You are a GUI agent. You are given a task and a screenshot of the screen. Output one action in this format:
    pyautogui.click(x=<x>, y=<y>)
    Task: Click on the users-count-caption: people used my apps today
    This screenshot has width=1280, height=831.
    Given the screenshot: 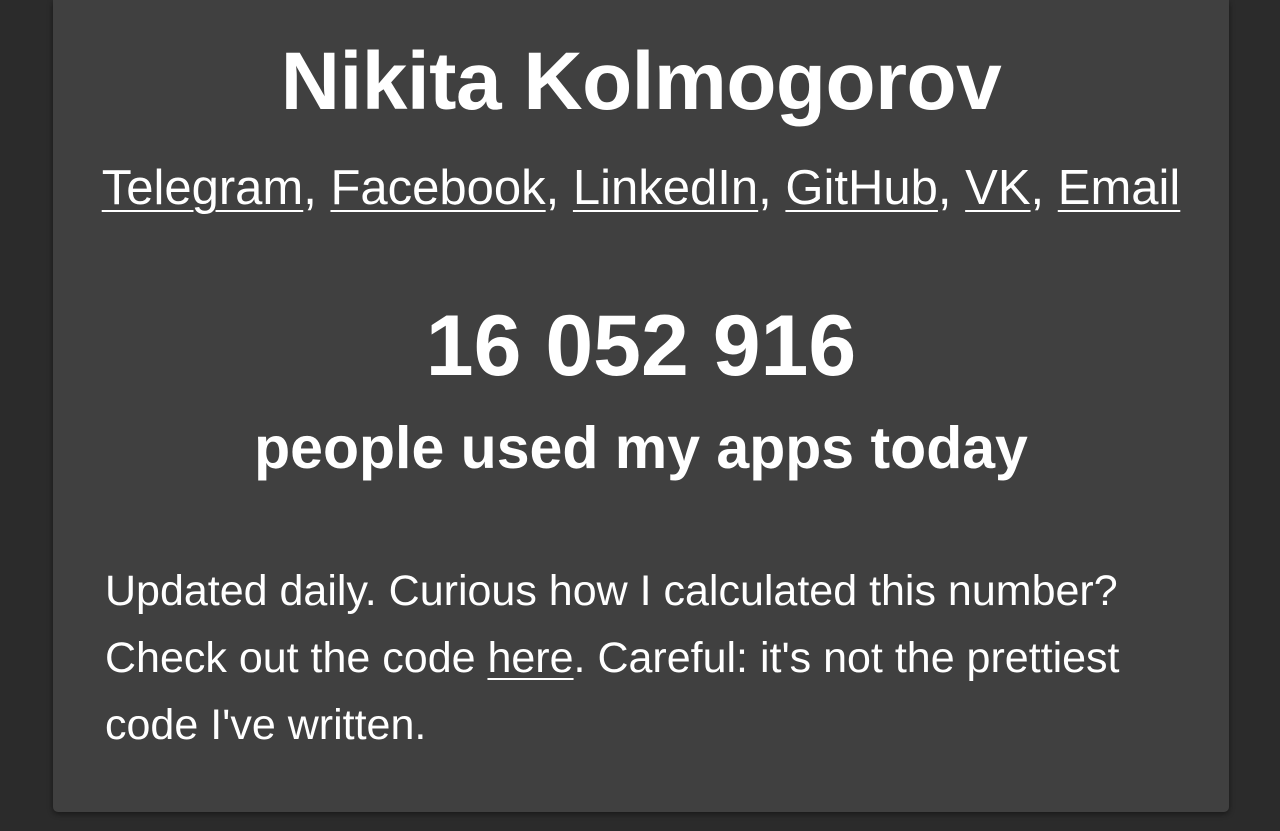 What is the action you would take?
    pyautogui.click(x=641, y=448)
    